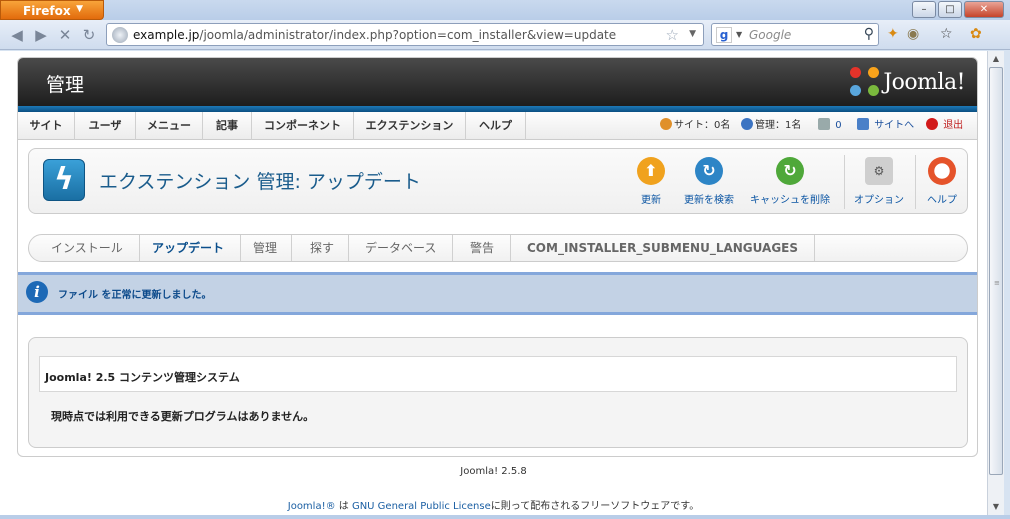  I want to click on menu-components: コンポーネント, so click(303, 126).